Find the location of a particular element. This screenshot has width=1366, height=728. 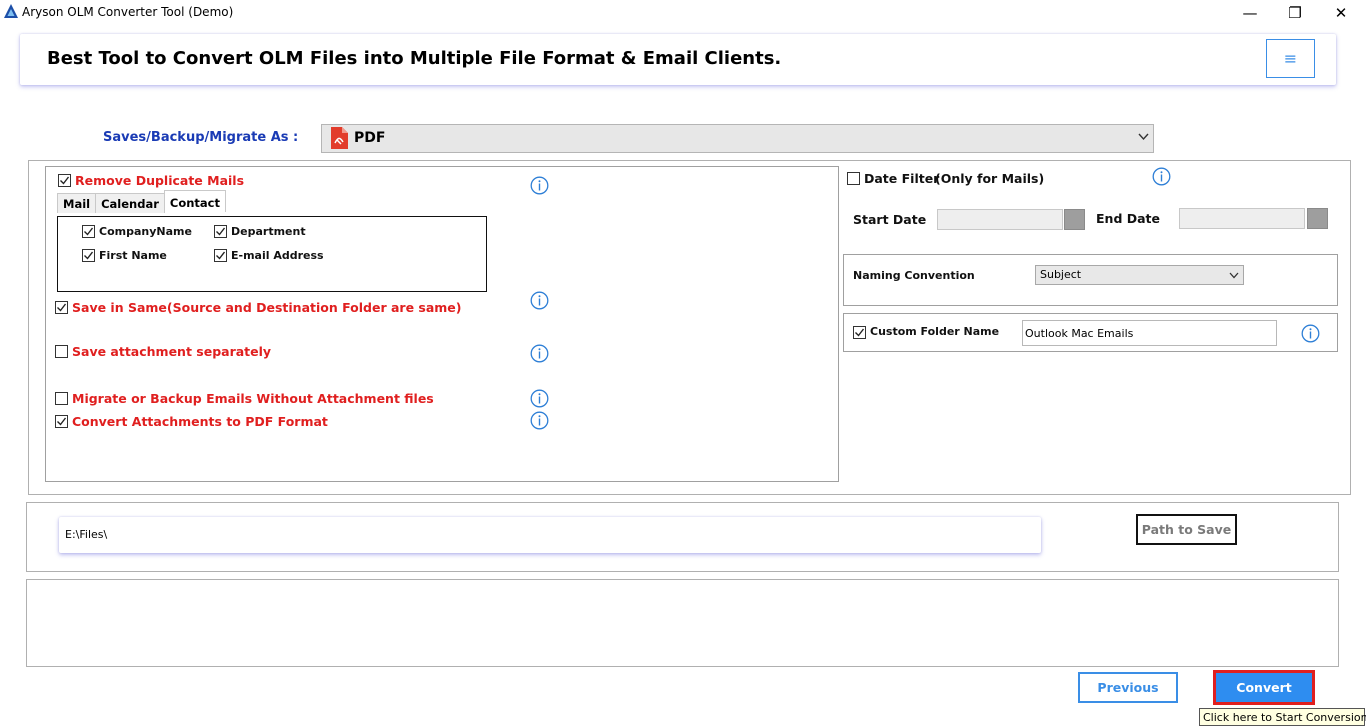

end-date-label: End Date is located at coordinates (1128, 218).